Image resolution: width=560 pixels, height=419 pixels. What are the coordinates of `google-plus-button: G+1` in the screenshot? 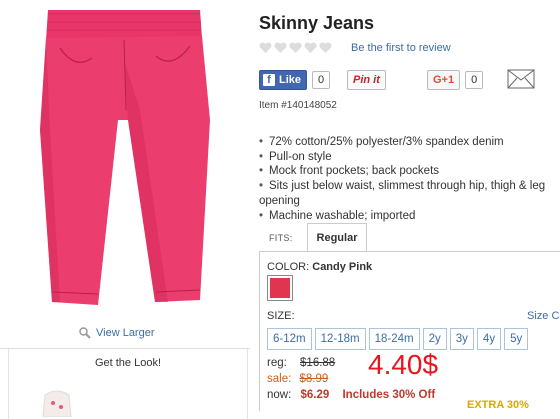 It's located at (444, 80).